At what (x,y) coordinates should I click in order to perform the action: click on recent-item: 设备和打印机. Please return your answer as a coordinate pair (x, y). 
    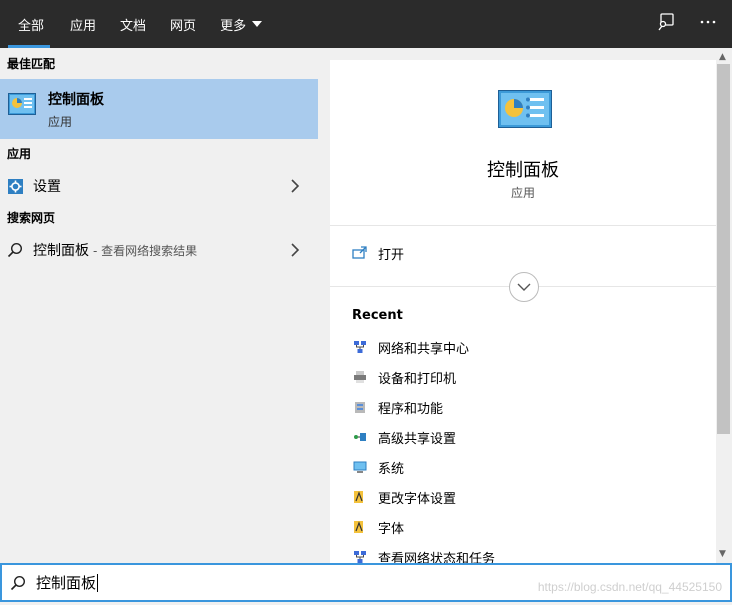
    Looking at the image, I should click on (523, 377).